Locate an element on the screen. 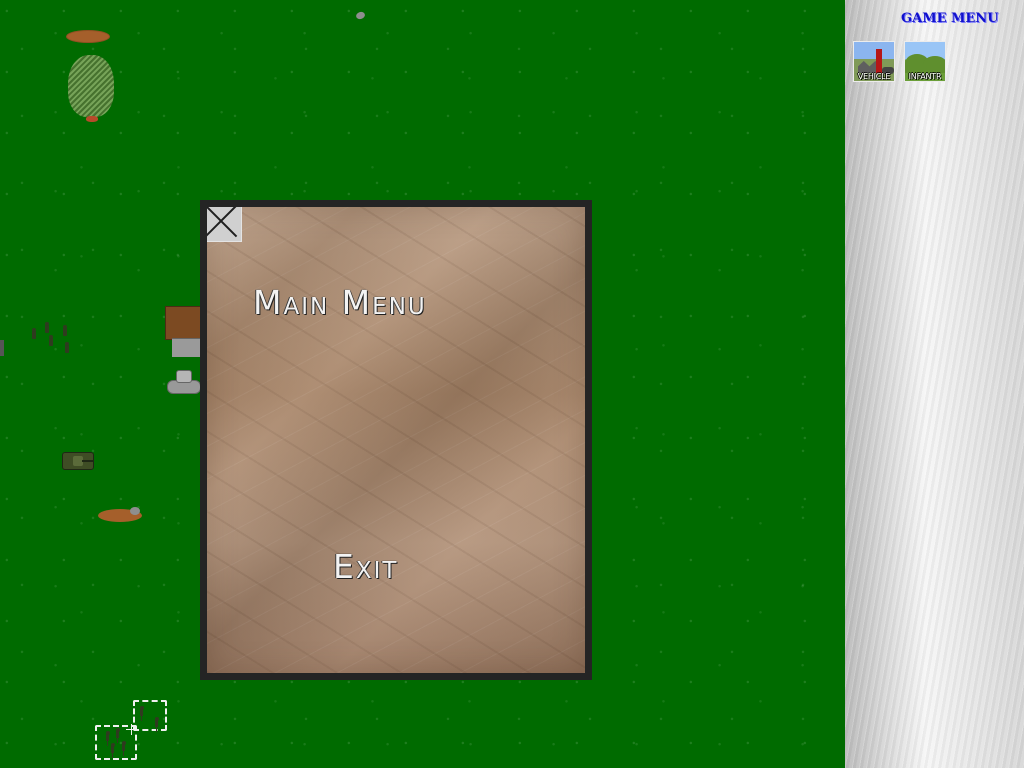 This screenshot has width=1024, height=768. selected-infantry-group is located at coordinates (132, 731).